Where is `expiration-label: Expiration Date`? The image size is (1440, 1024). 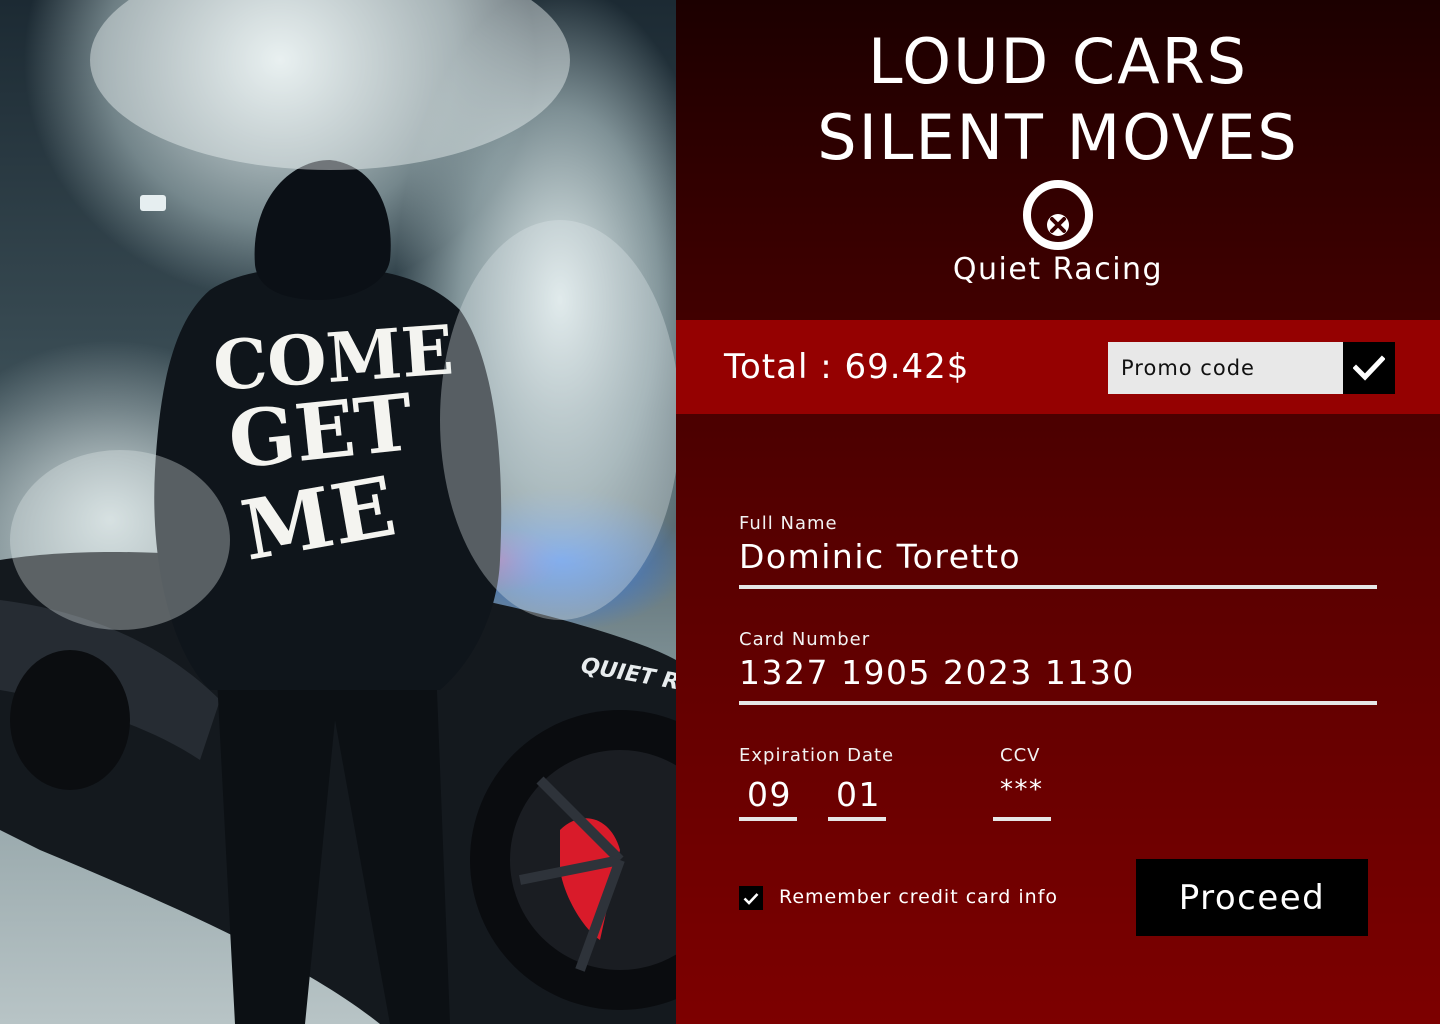
expiration-label: Expiration Date is located at coordinates (817, 755).